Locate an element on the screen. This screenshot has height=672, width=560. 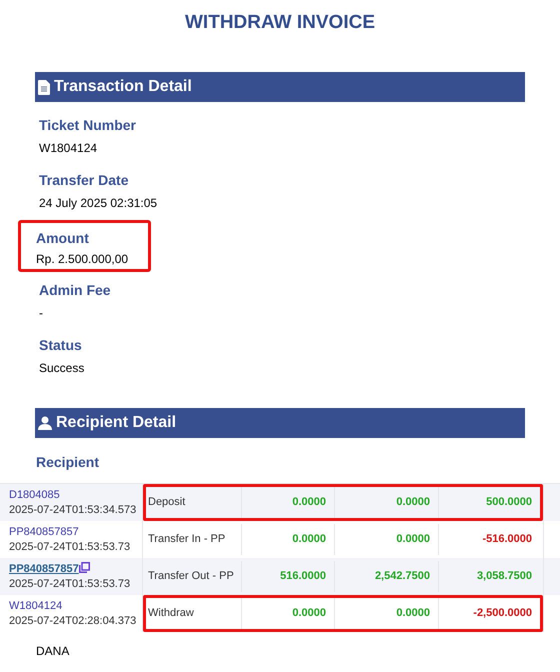
page-title: WITHDRAW INVOICE is located at coordinates (280, 23).